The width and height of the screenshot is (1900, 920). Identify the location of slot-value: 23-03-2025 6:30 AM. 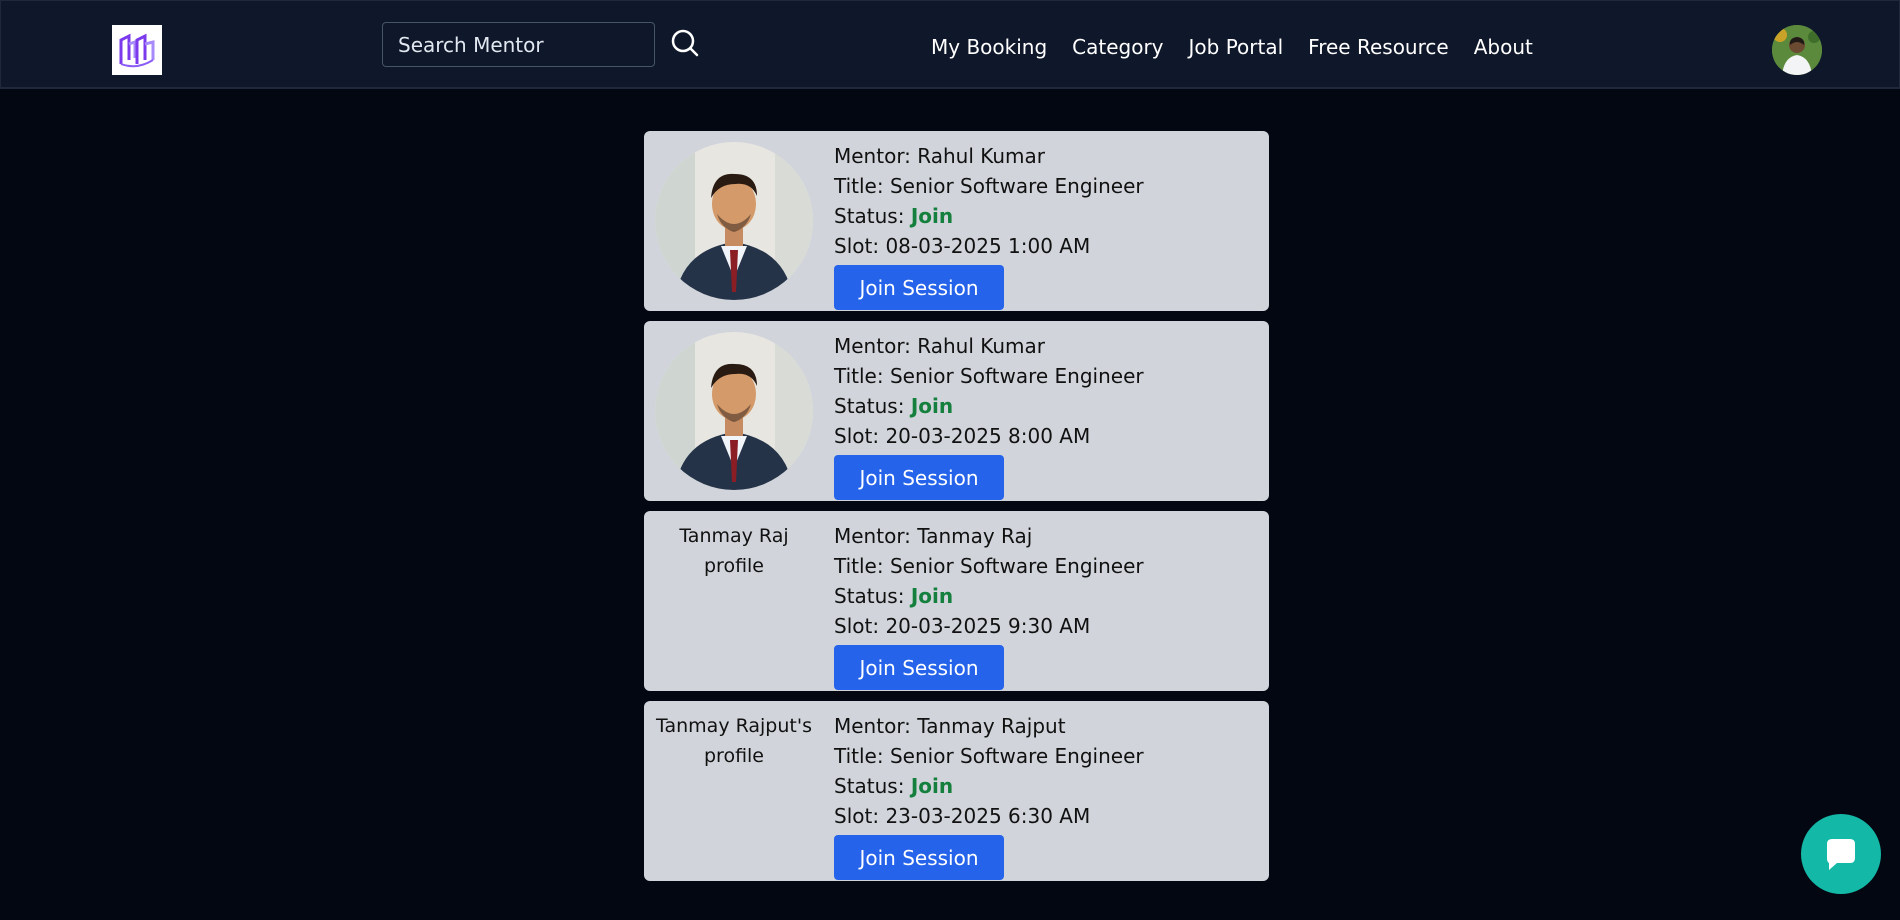
(988, 816).